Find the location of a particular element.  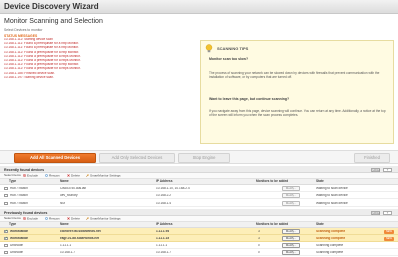

row-name: uev_foundry is located at coordinates (69, 195).